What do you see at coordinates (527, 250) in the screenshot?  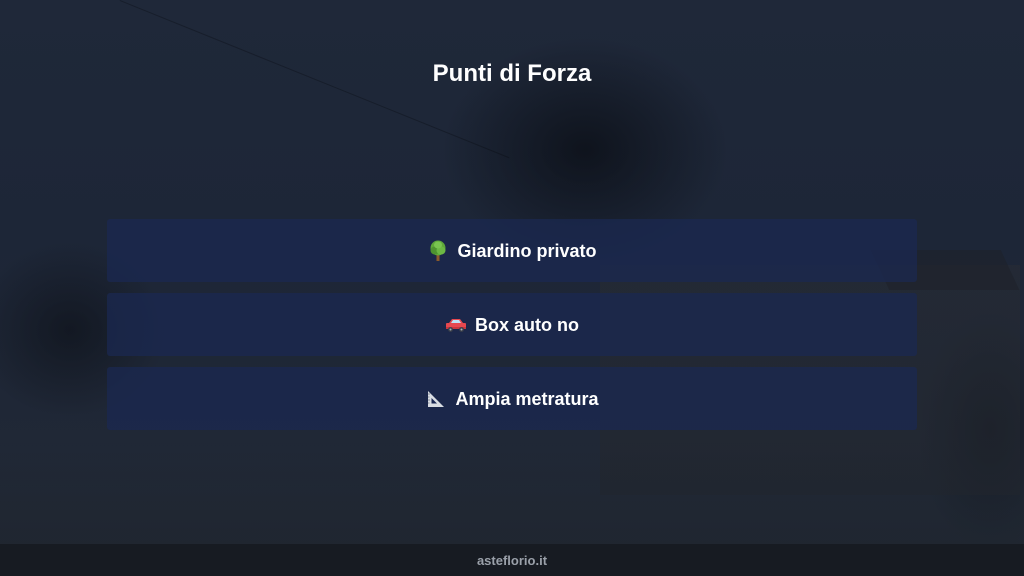 I see `feature-label: Giardino privato` at bounding box center [527, 250].